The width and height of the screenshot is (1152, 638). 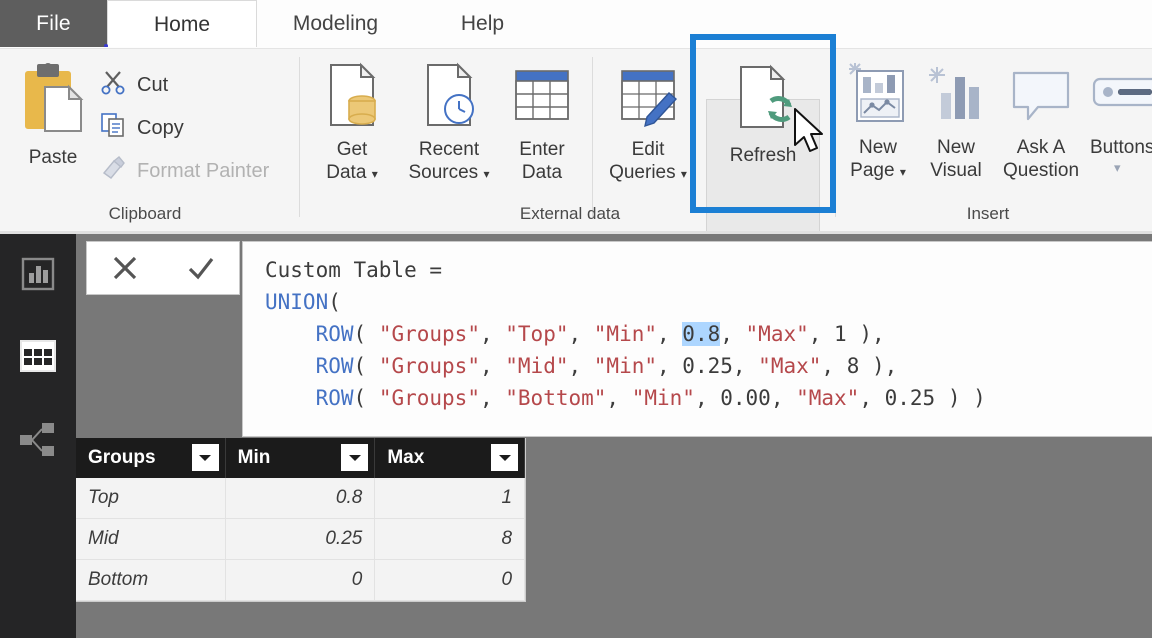 I want to click on cut-button: Cut, so click(x=134, y=85).